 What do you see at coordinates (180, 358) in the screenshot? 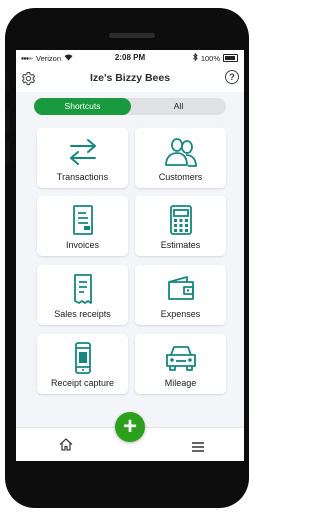
I see `car-icon` at bounding box center [180, 358].